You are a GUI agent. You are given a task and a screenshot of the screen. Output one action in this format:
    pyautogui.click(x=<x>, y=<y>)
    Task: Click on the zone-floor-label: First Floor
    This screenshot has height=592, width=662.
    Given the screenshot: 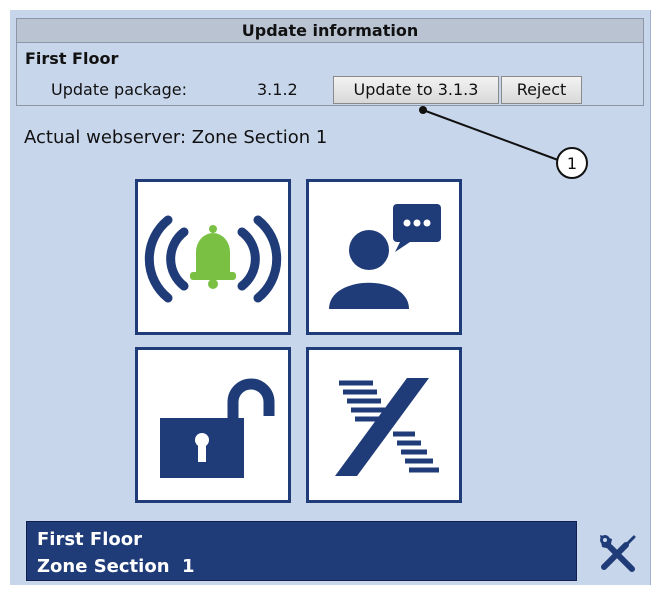 What is the action you would take?
    pyautogui.click(x=90, y=539)
    